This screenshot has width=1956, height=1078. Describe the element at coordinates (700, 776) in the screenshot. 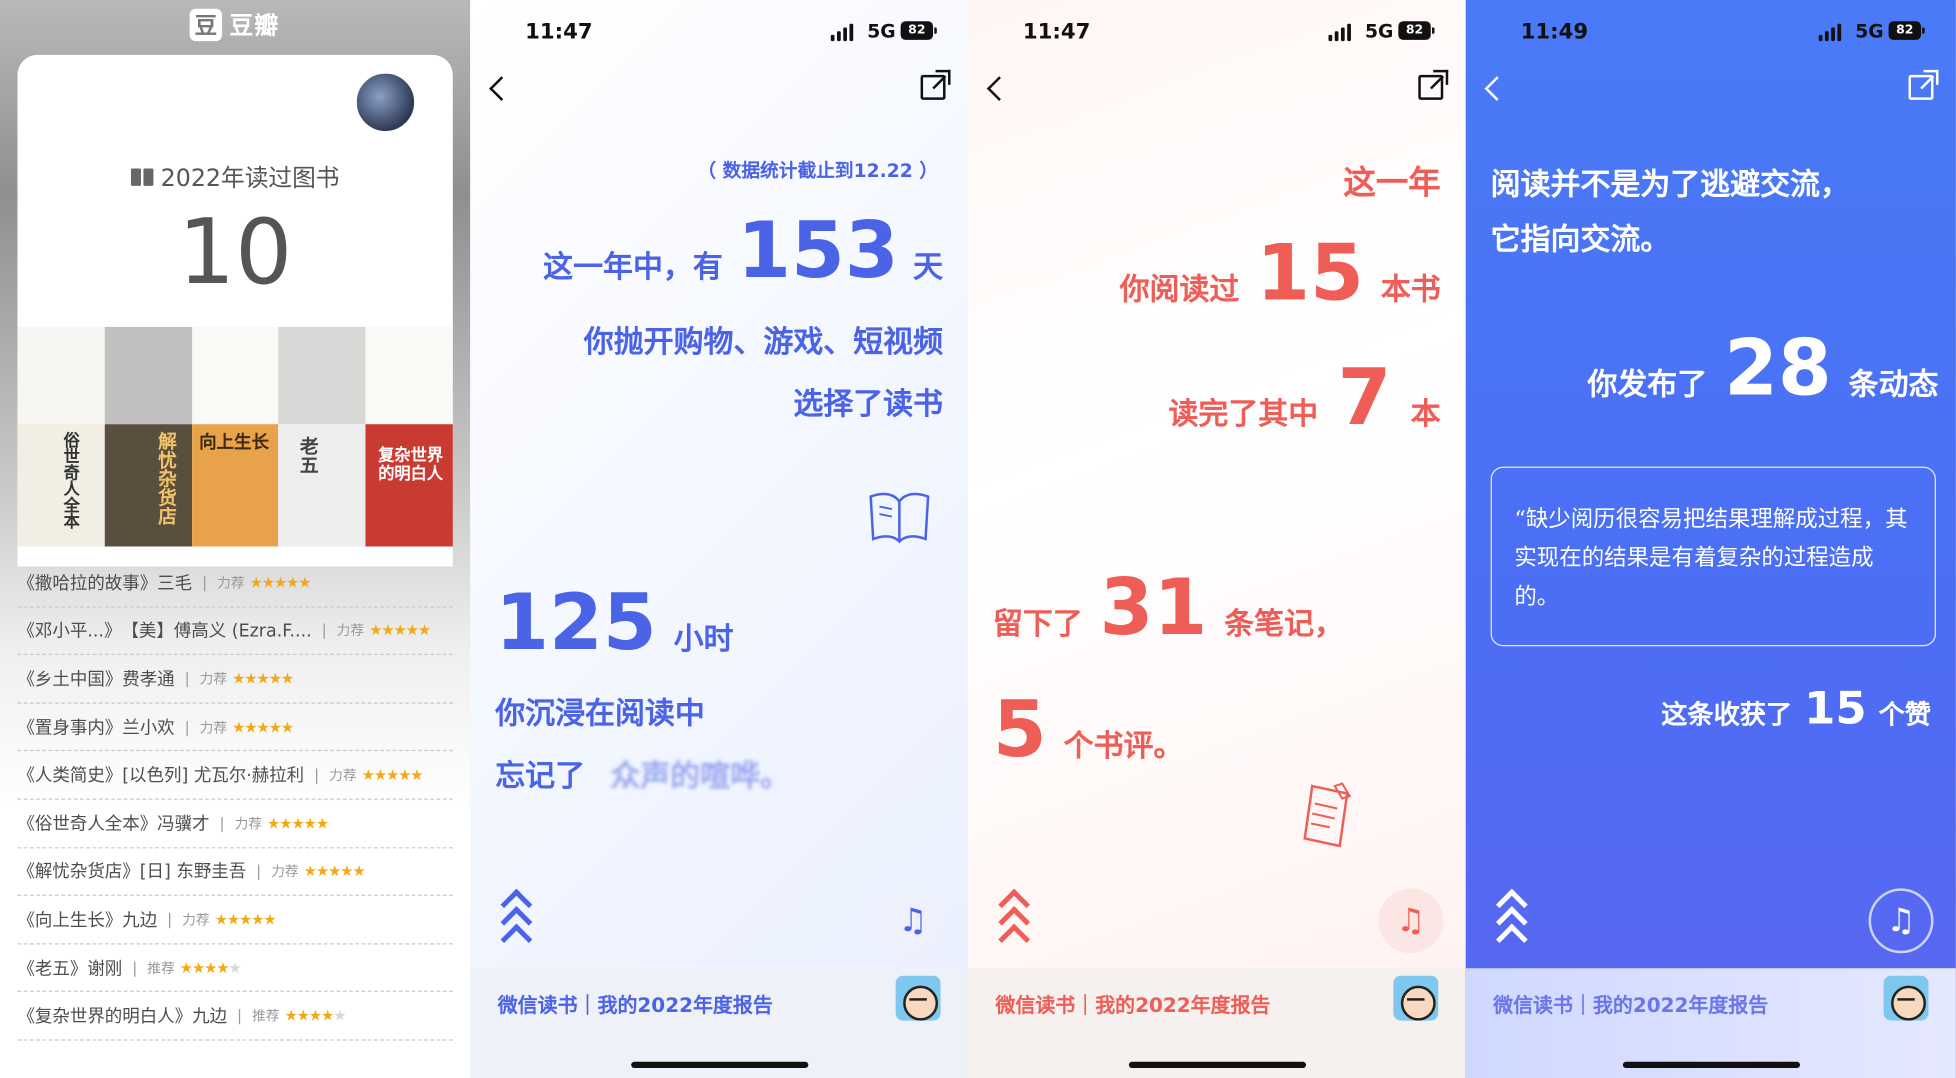

I see `forget-blurred-text: 众声的喧哗。` at that location.